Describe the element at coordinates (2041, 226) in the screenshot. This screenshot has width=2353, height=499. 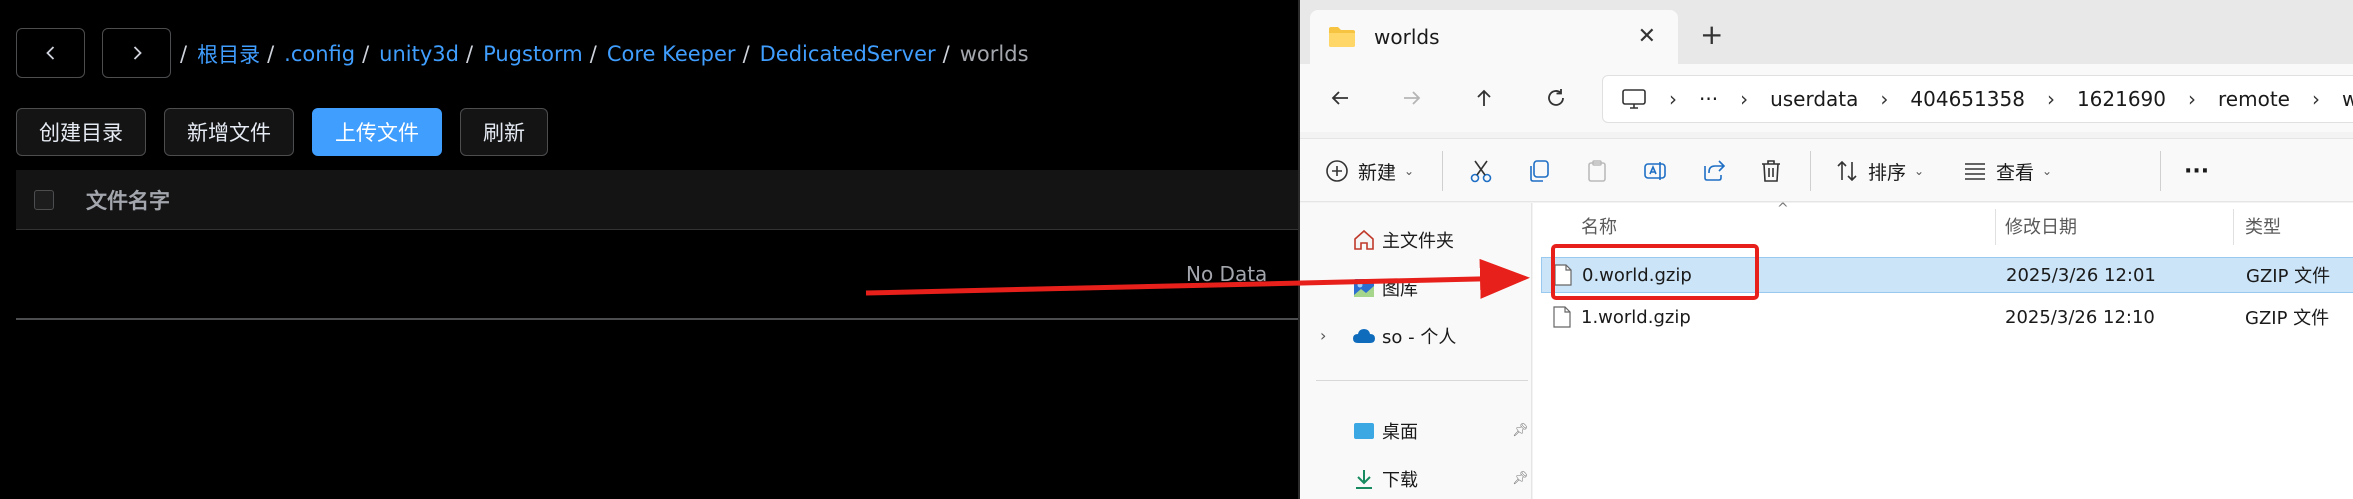
I see `column-header-modified: 修改日期` at that location.